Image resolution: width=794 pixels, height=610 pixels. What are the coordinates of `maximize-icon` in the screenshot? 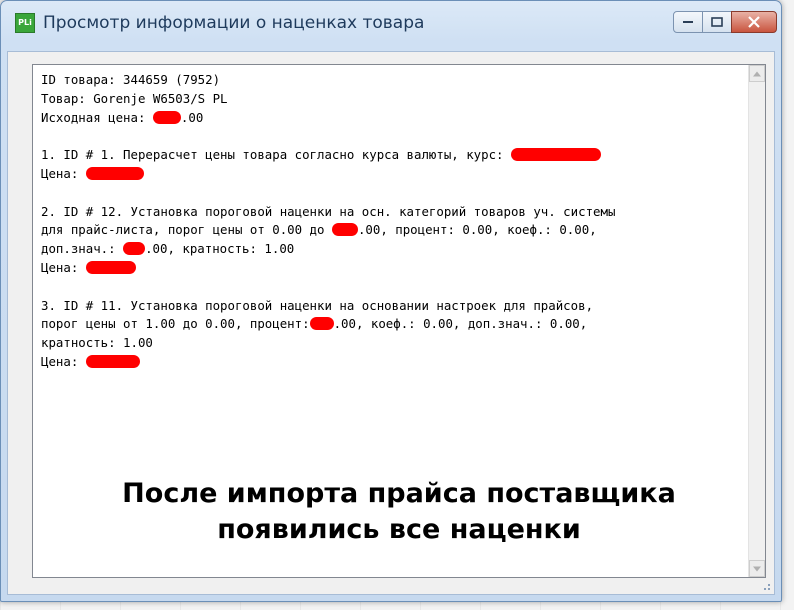 It's located at (717, 22).